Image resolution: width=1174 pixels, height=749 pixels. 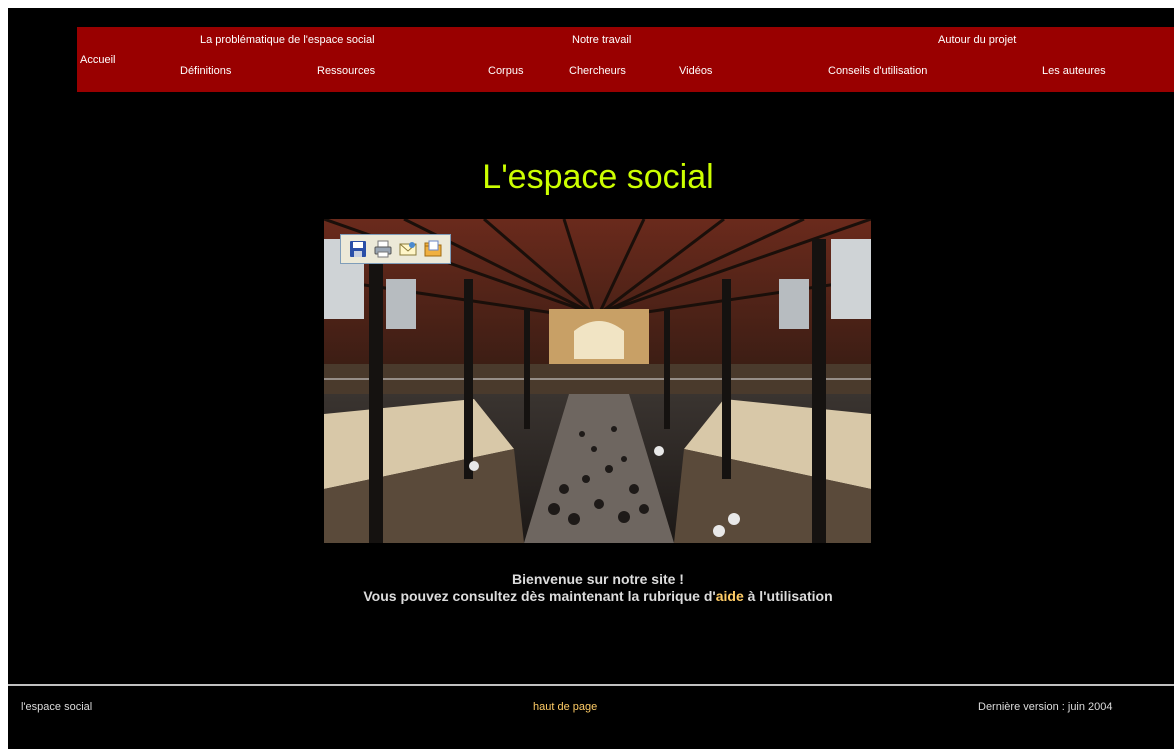 I want to click on nav-researchers-link: Chercheurs, so click(x=597, y=71).